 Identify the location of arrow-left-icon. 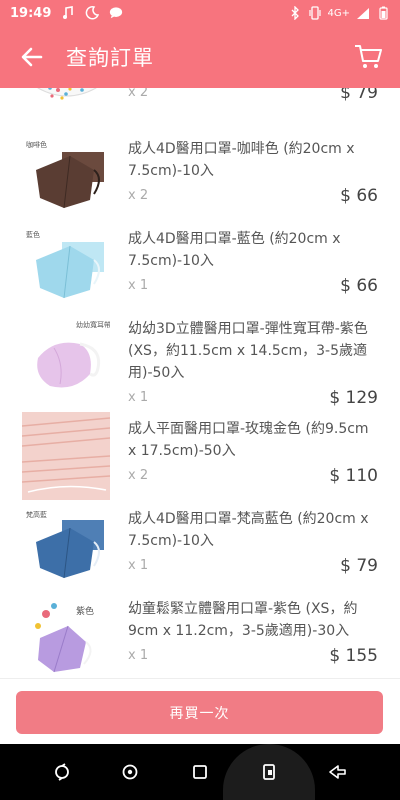
(32, 57).